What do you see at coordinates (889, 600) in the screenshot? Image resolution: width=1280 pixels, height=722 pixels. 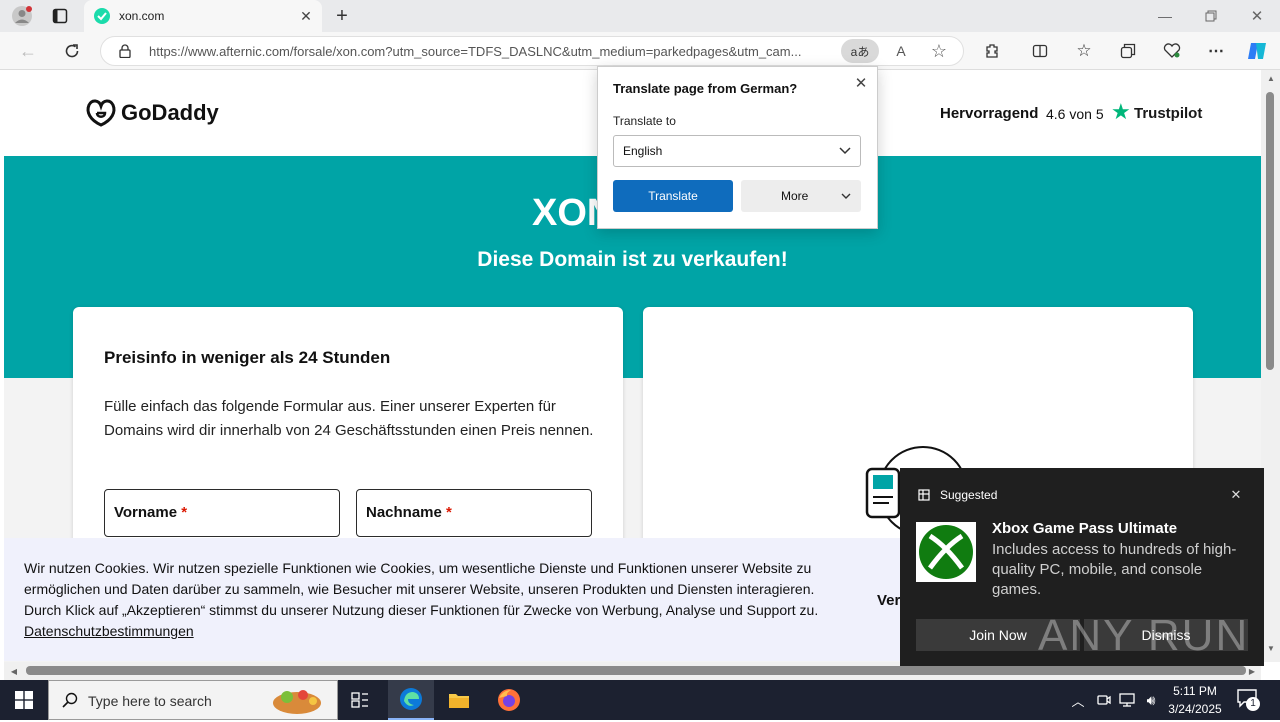 I see `info-card-partial-text: Ver` at bounding box center [889, 600].